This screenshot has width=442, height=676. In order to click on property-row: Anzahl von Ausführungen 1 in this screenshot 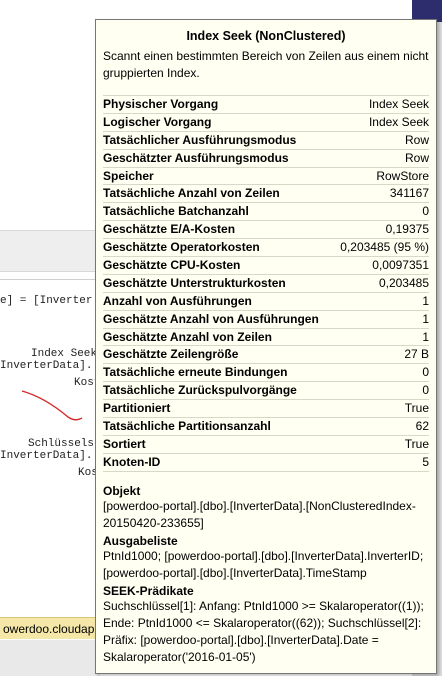, I will do `click(266, 300)`.